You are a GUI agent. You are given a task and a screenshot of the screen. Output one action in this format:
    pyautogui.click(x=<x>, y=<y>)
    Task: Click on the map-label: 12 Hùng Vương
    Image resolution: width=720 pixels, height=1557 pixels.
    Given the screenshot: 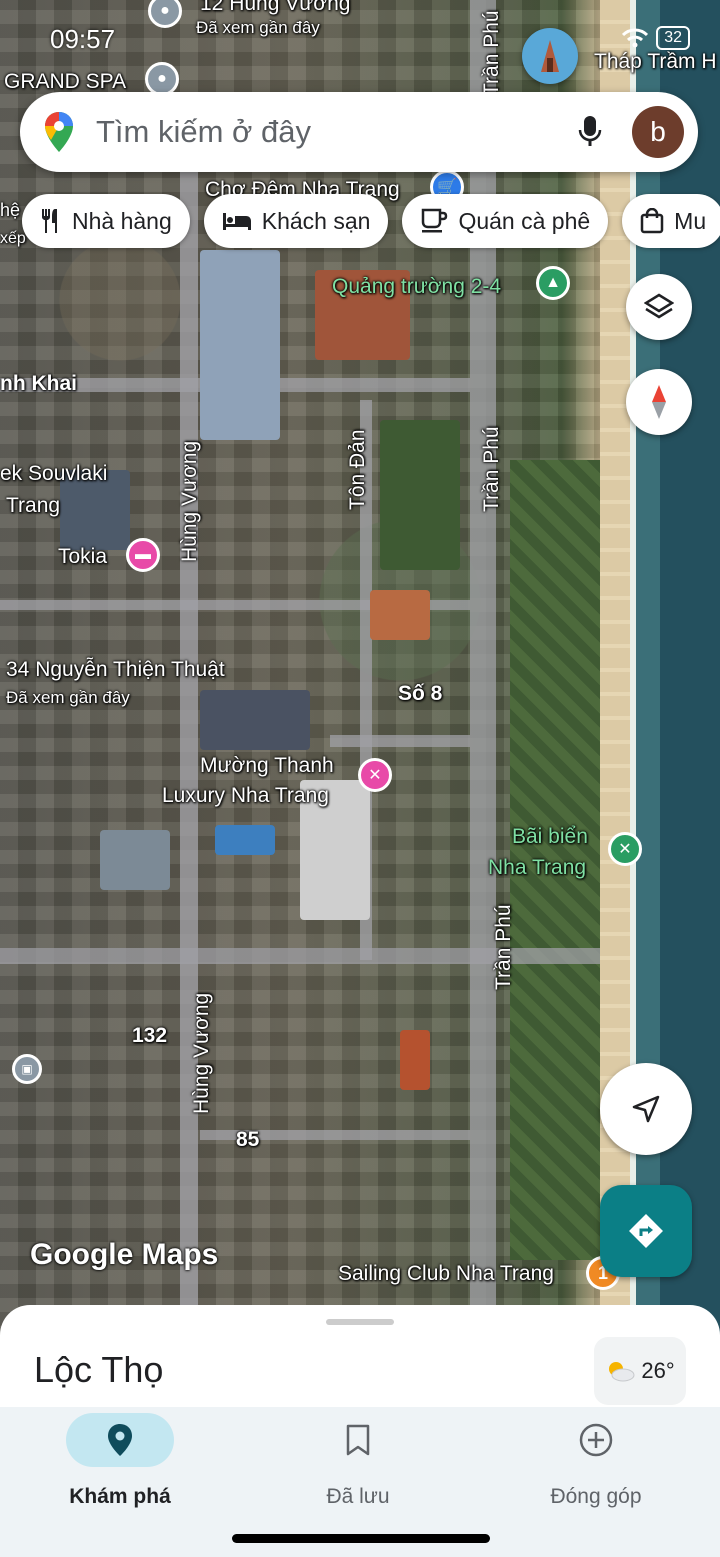 What is the action you would take?
    pyautogui.click(x=275, y=7)
    